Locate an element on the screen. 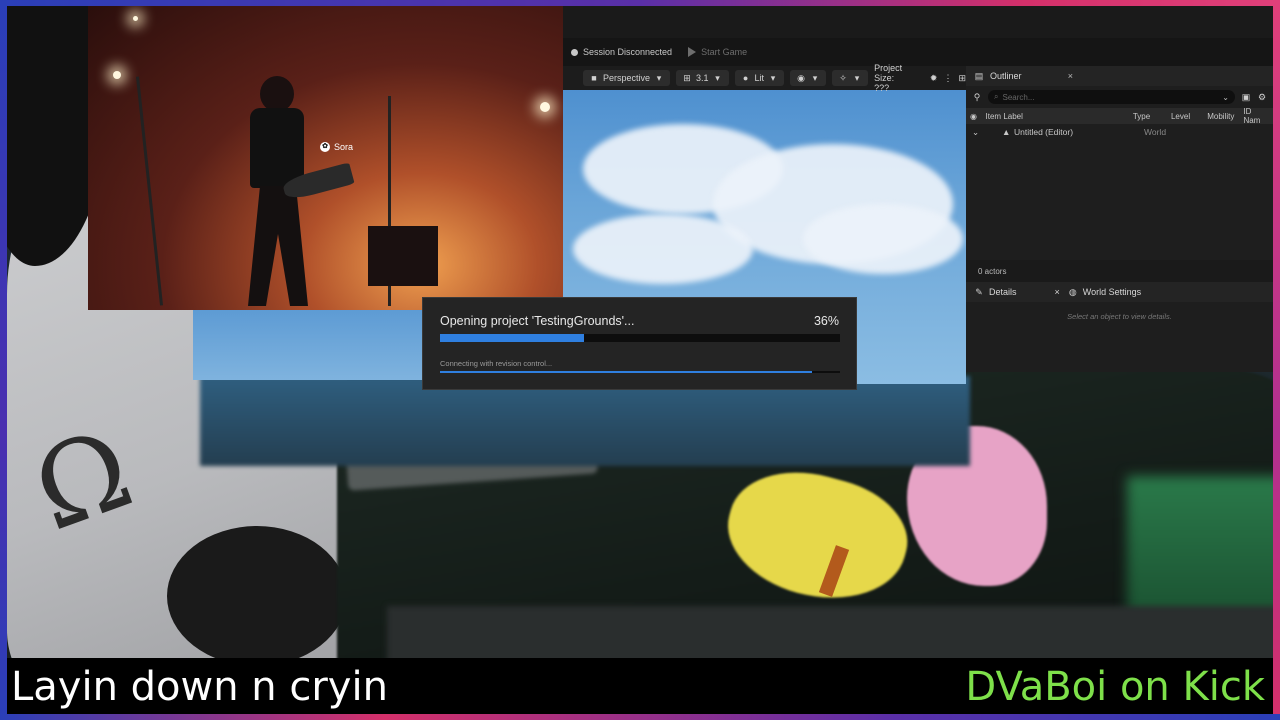 The height and width of the screenshot is (720, 1280). session-status: Session Disconnected is located at coordinates (621, 52).